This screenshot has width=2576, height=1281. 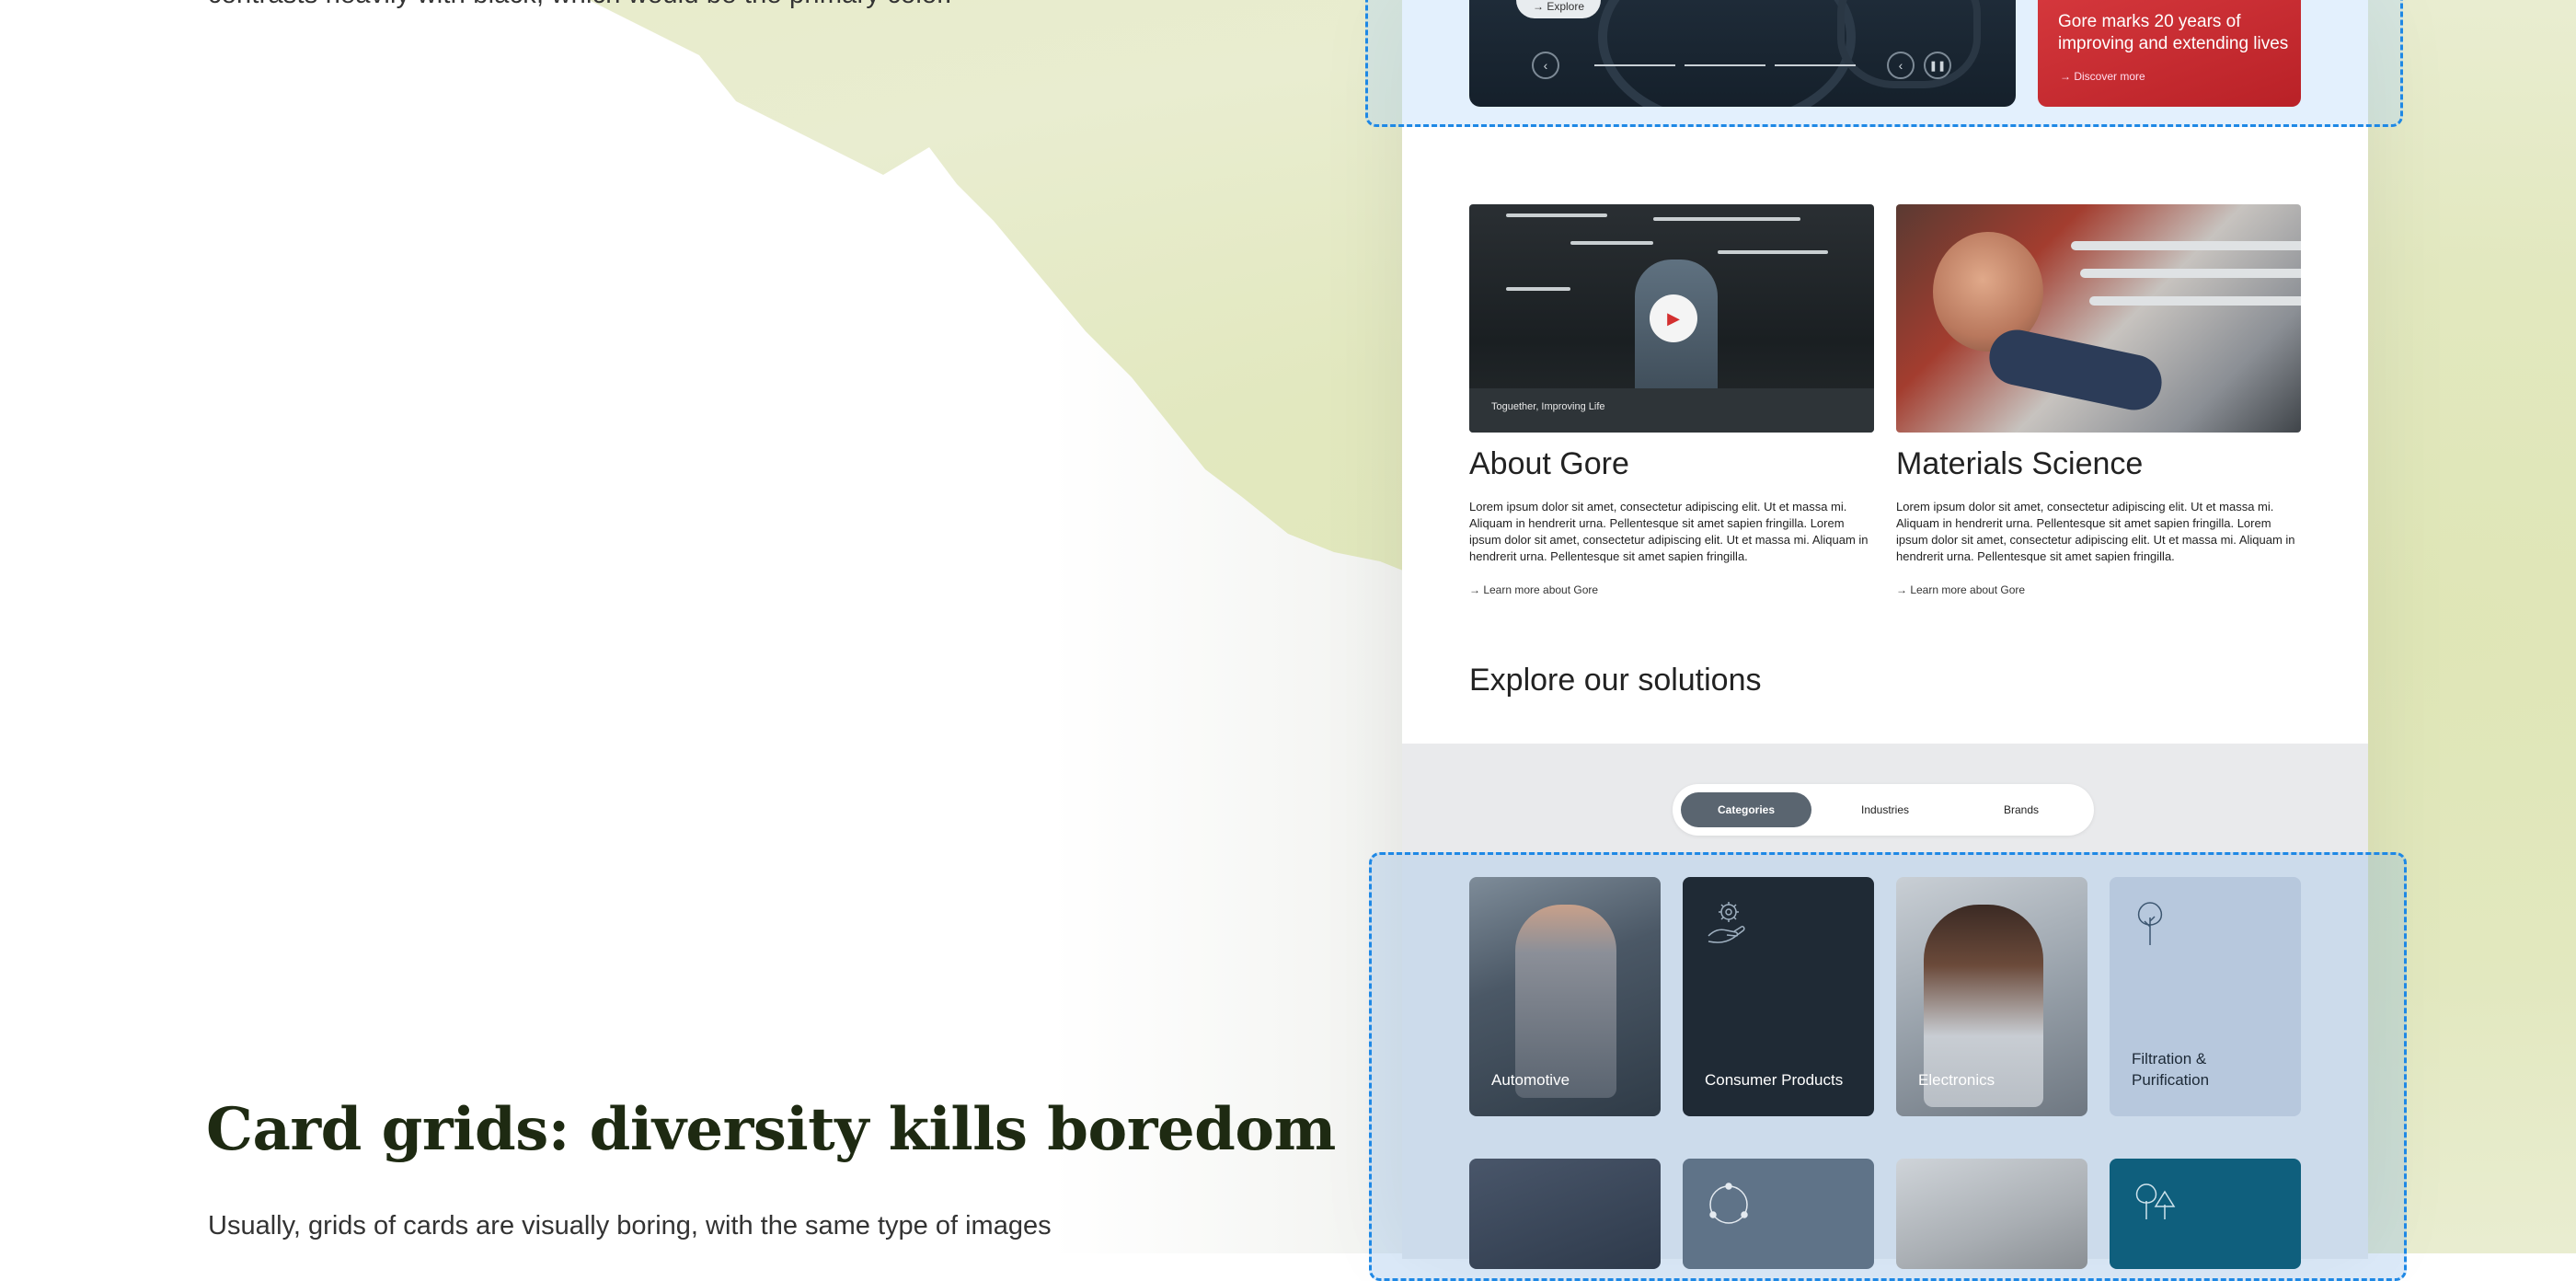 I want to click on article-heading: Card grids: diversity kills boredom, so click(x=771, y=1130).